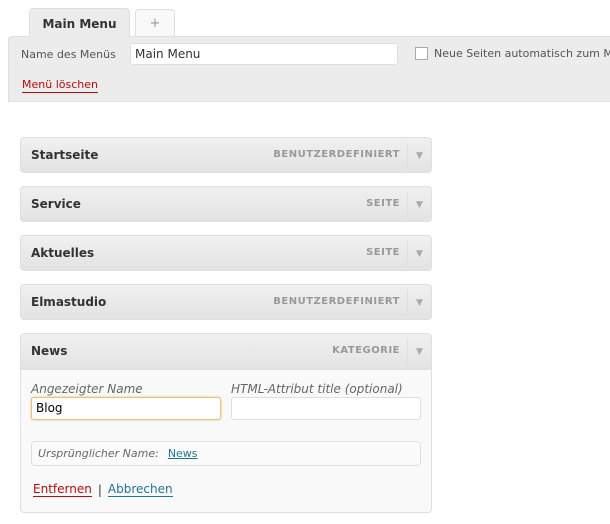  Describe the element at coordinates (155, 23) in the screenshot. I see `add-menu-tab: +` at that location.